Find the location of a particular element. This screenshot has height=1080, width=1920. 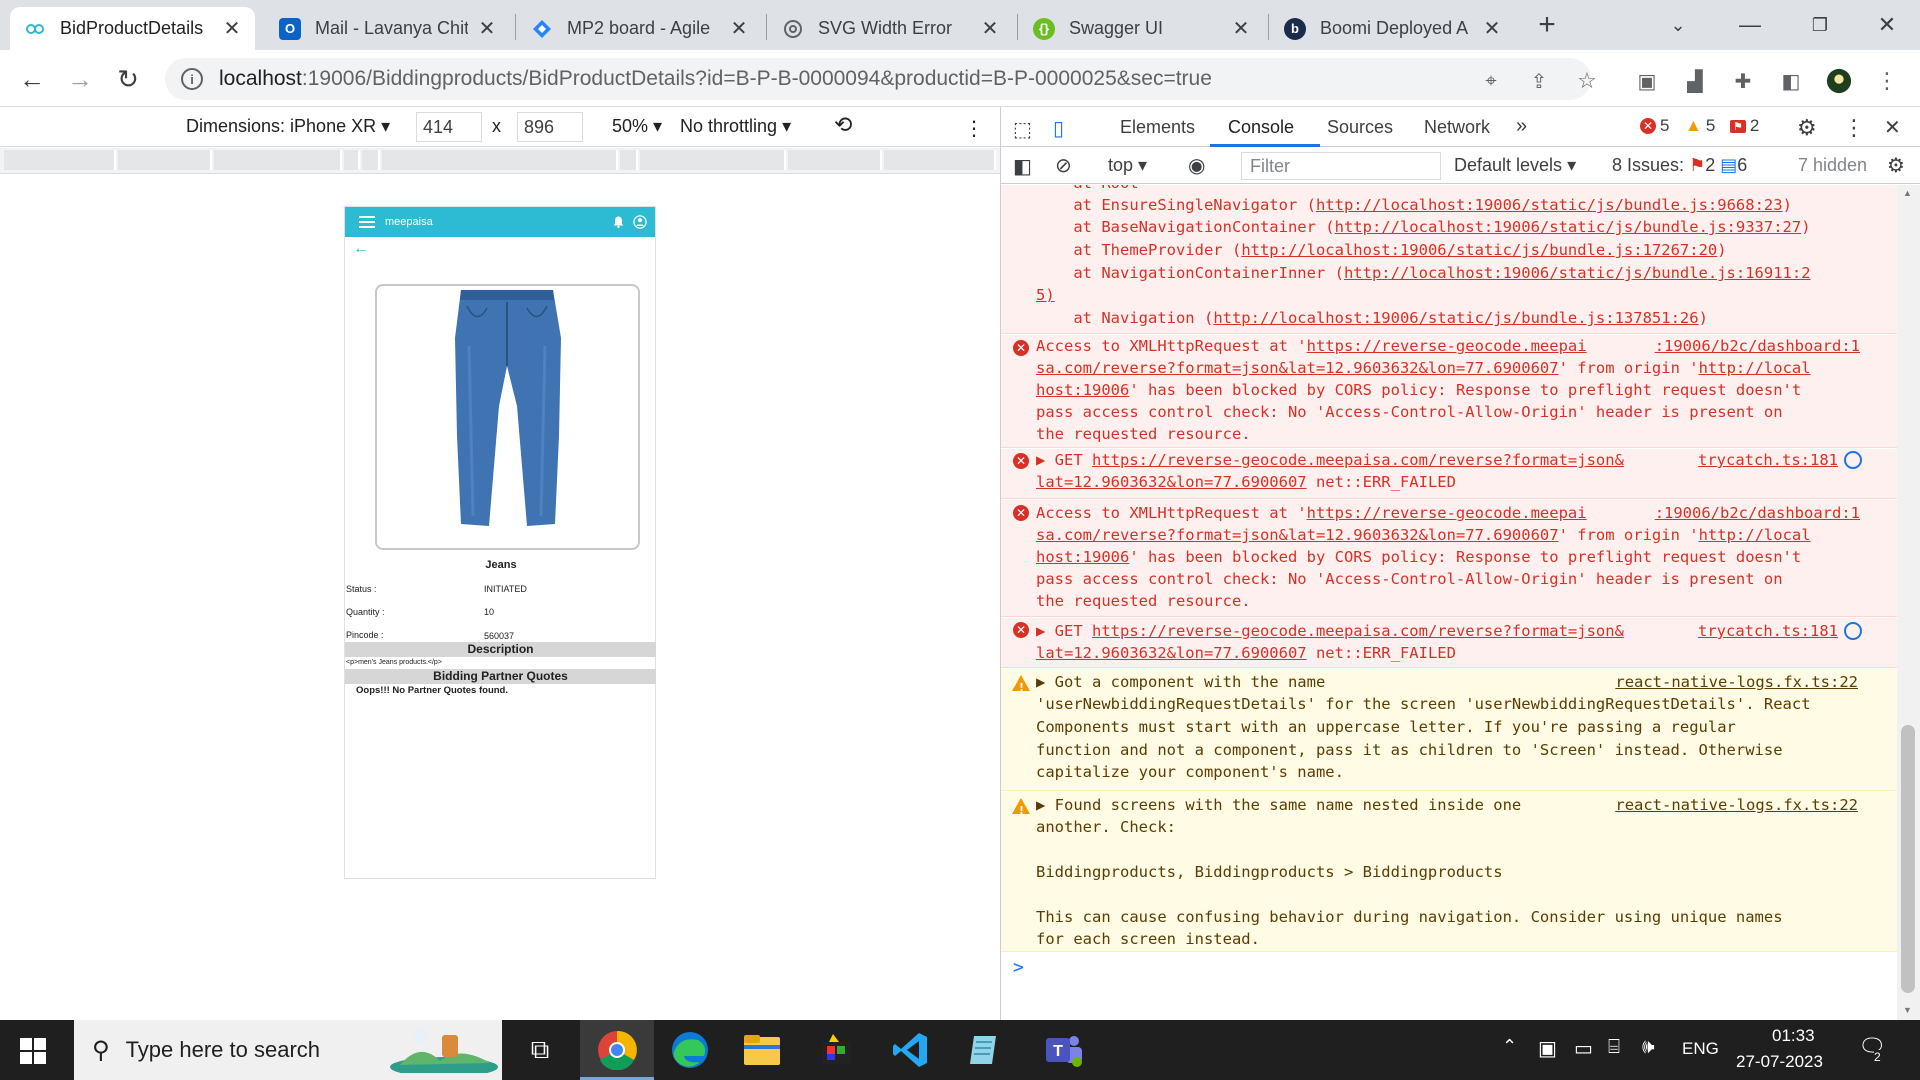

extensions-puzzle-icon: ✚ is located at coordinates (1743, 81).